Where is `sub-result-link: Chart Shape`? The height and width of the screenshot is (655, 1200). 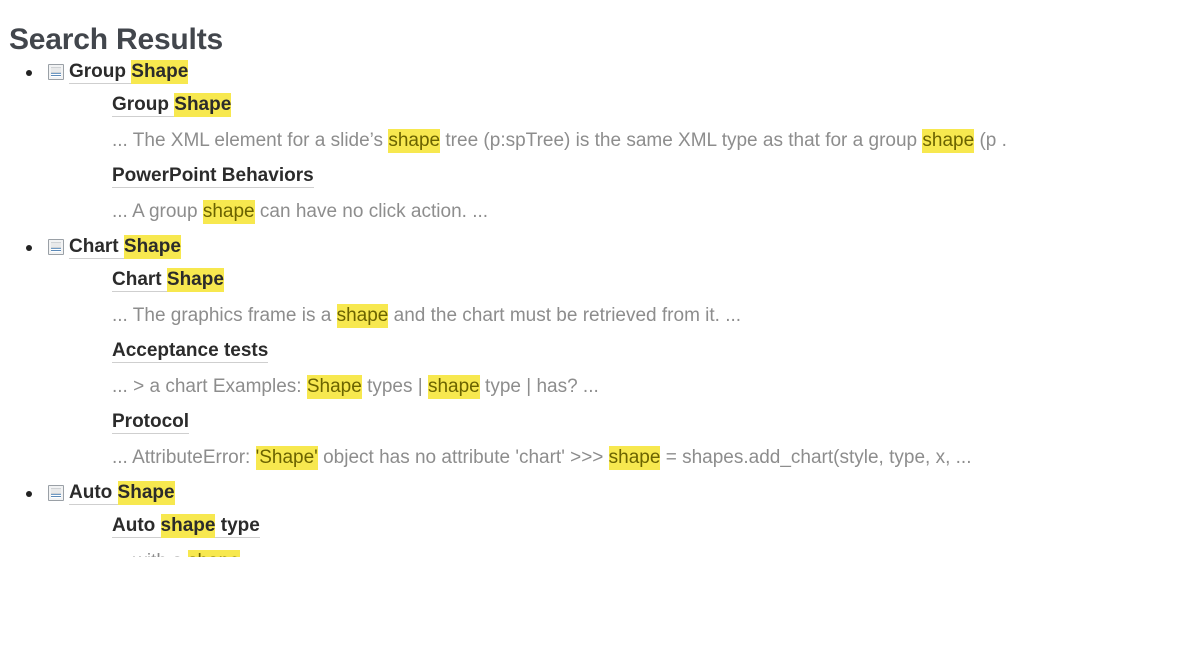
sub-result-link: Chart Shape is located at coordinates (168, 280).